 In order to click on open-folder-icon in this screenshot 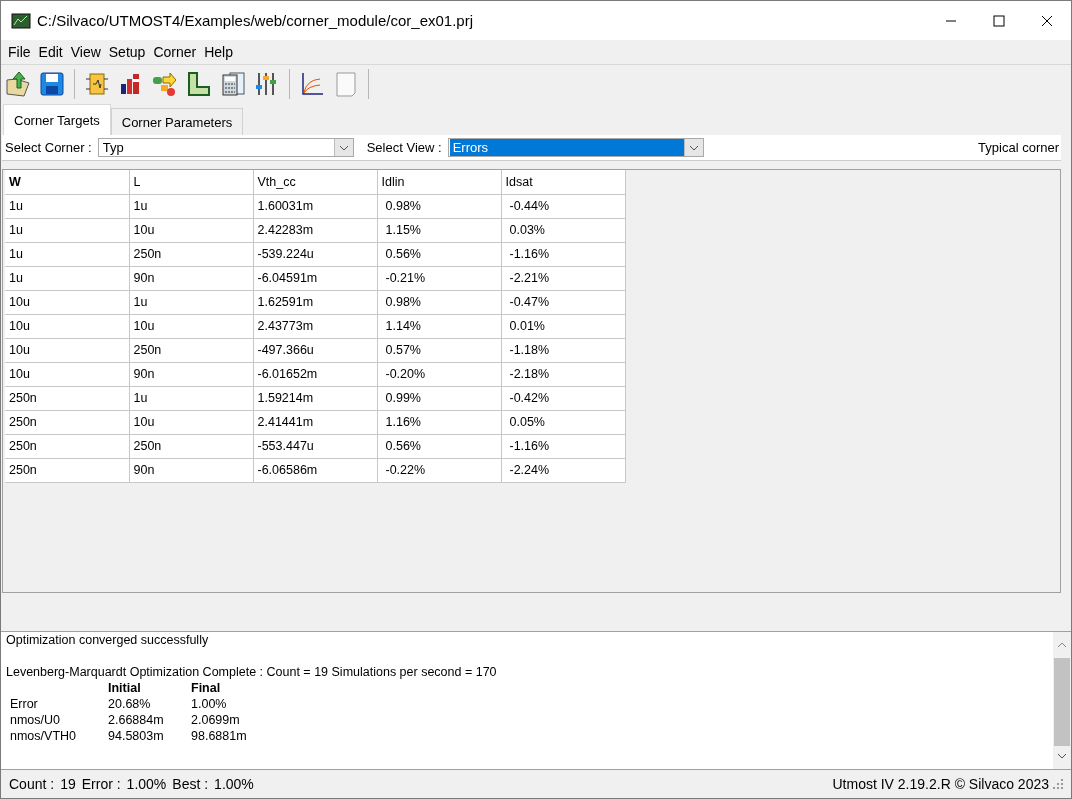, I will do `click(18, 84)`.